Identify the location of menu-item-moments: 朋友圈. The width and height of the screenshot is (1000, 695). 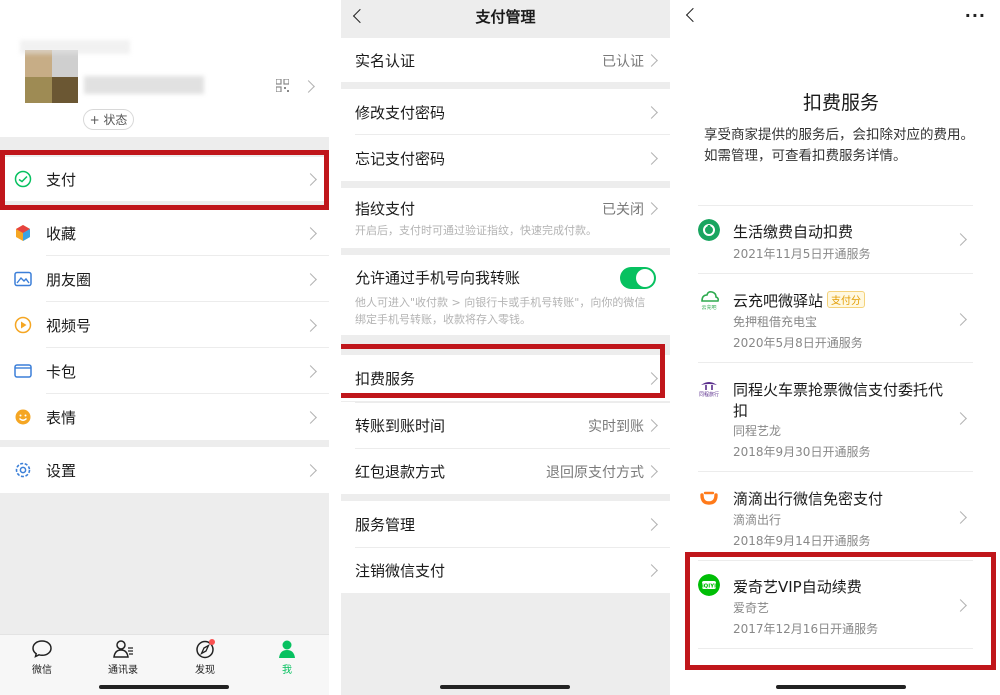
(164, 279).